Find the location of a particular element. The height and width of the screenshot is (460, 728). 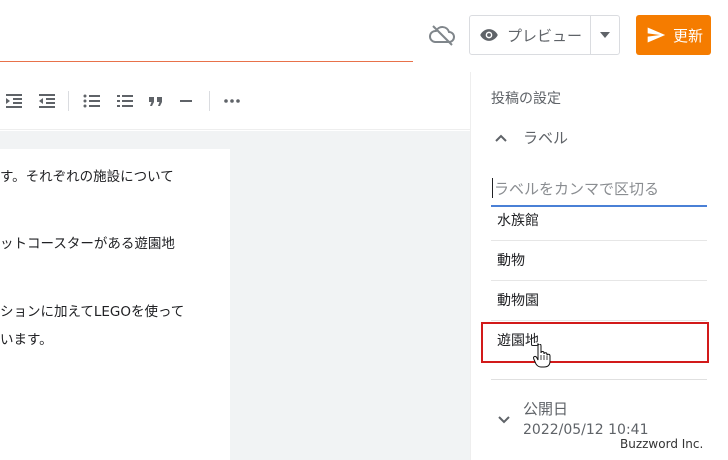

labels-section-header: ラベル is located at coordinates (530, 137).